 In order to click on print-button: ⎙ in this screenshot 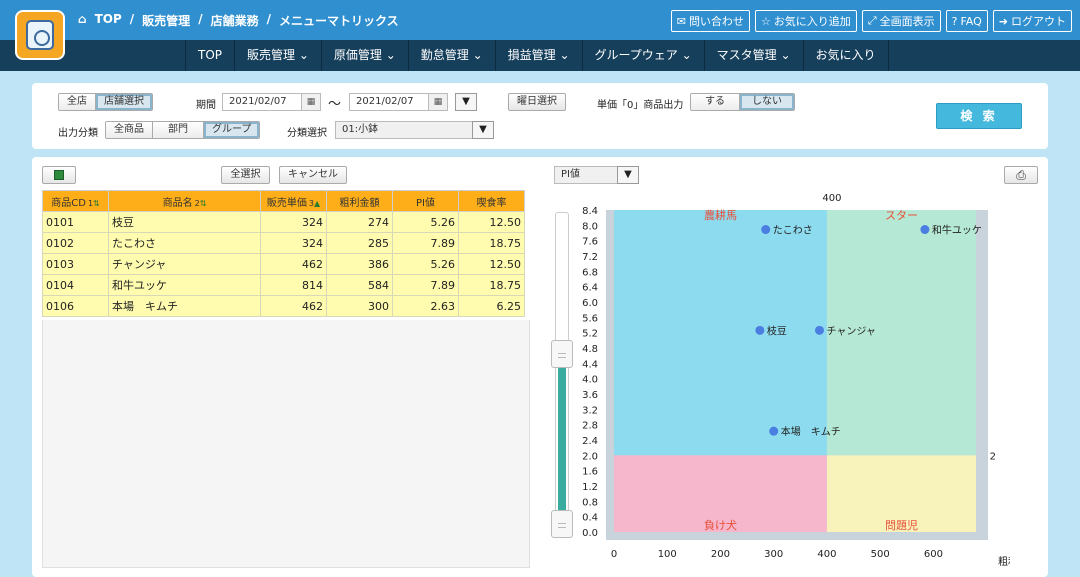, I will do `click(1021, 175)`.